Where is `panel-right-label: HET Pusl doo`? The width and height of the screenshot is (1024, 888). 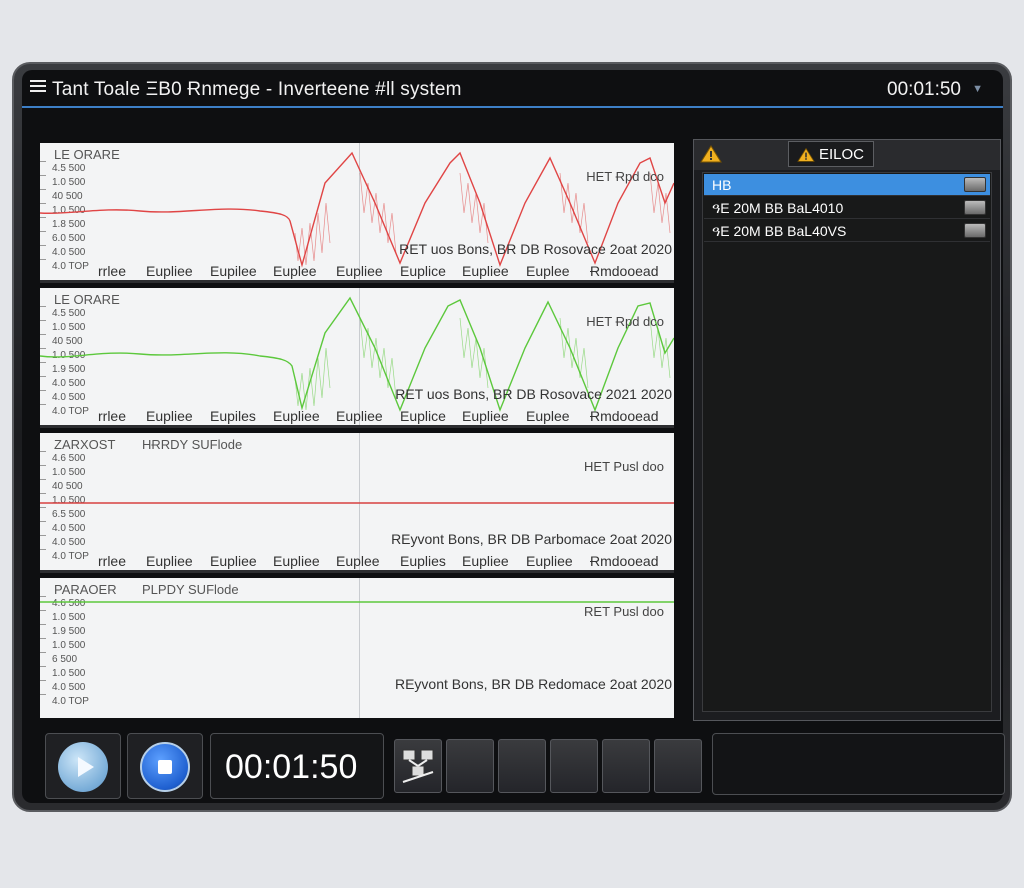 panel-right-label: HET Pusl doo is located at coordinates (624, 466).